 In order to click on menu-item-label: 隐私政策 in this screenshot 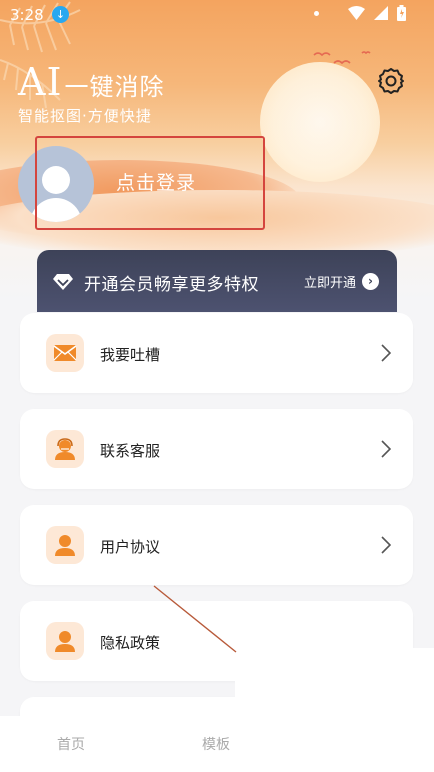, I will do `click(130, 643)`.